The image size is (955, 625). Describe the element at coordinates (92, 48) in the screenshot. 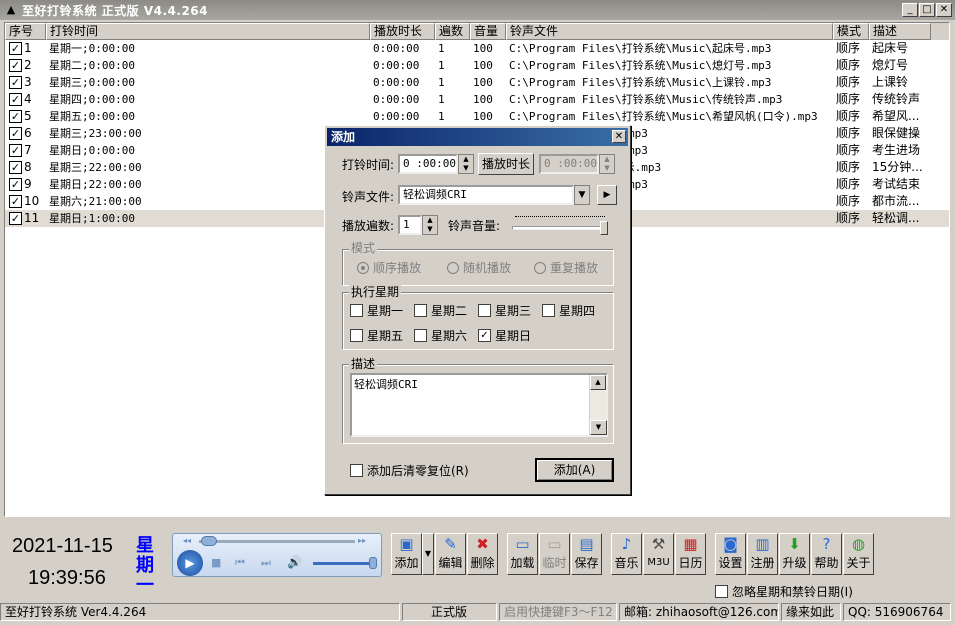

I see `row-time: 星期一;0:00:00` at that location.